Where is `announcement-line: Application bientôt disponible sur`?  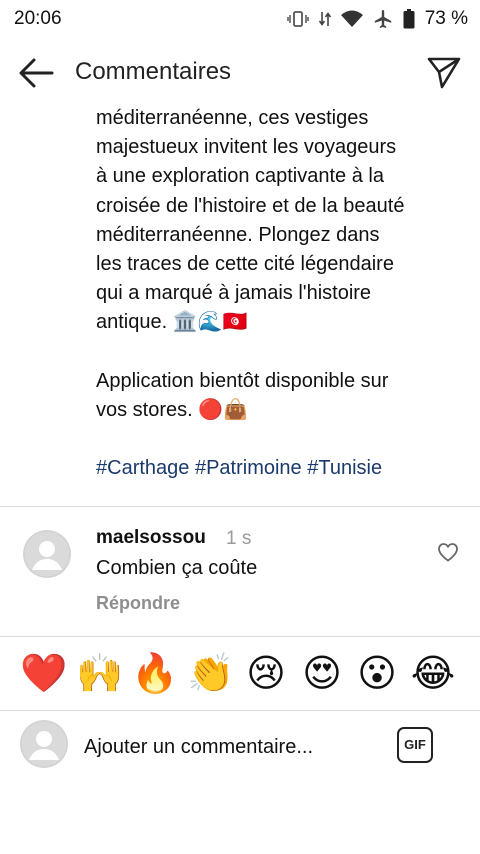
announcement-line: Application bientôt disponible sur is located at coordinates (242, 380).